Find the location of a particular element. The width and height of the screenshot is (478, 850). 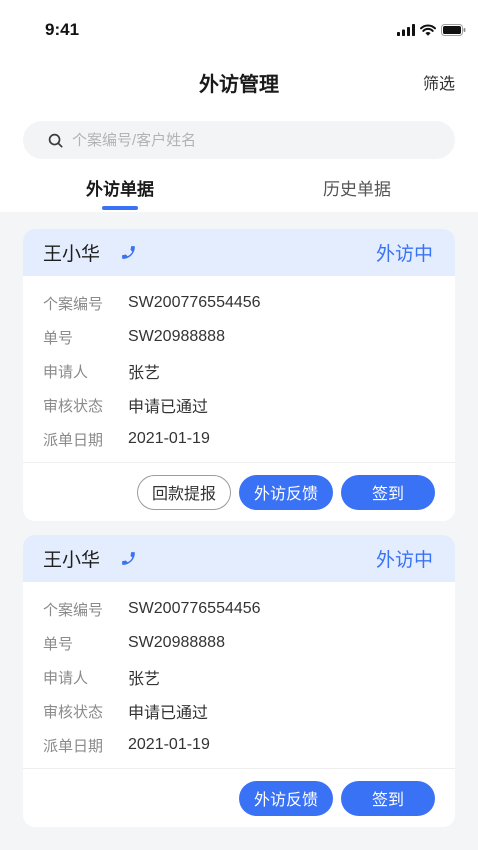

tab-bar: 外访单据 历史单据 is located at coordinates (239, 192).